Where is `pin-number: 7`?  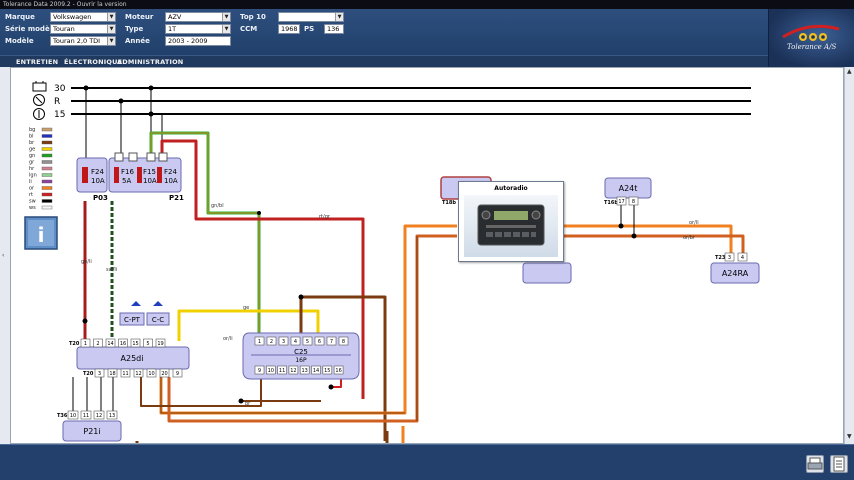 pin-number: 7 is located at coordinates (331, 342).